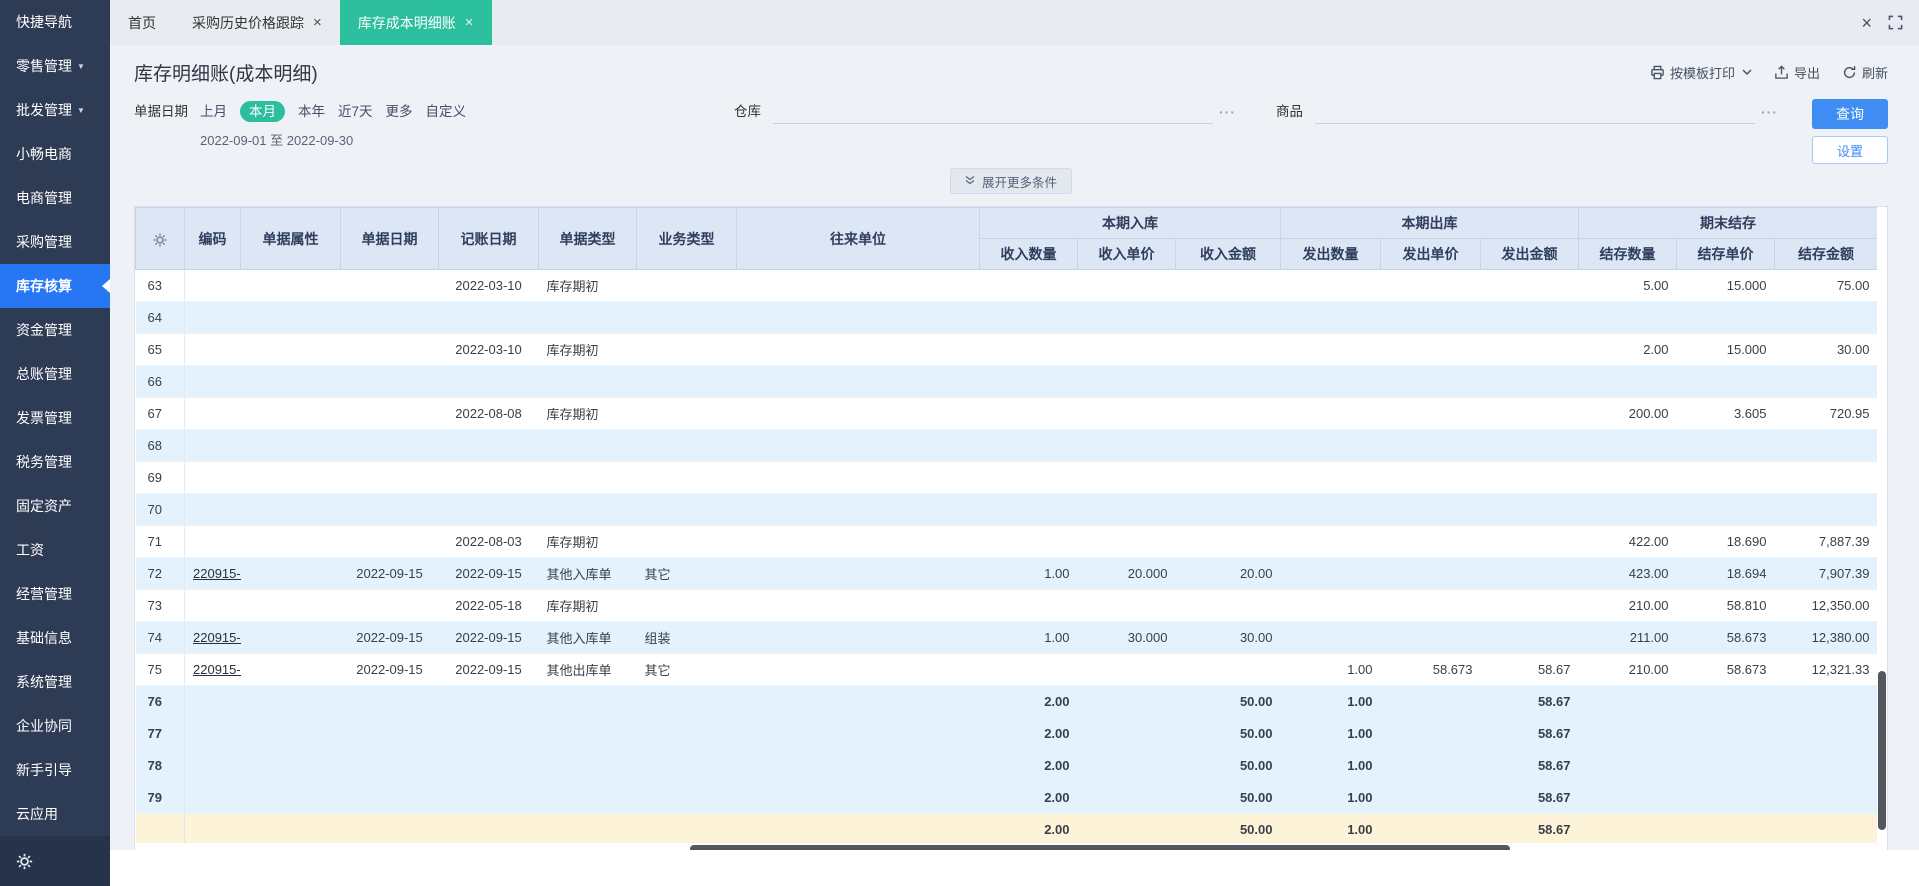  What do you see at coordinates (160, 238) in the screenshot?
I see `column-settings-gear-icon` at bounding box center [160, 238].